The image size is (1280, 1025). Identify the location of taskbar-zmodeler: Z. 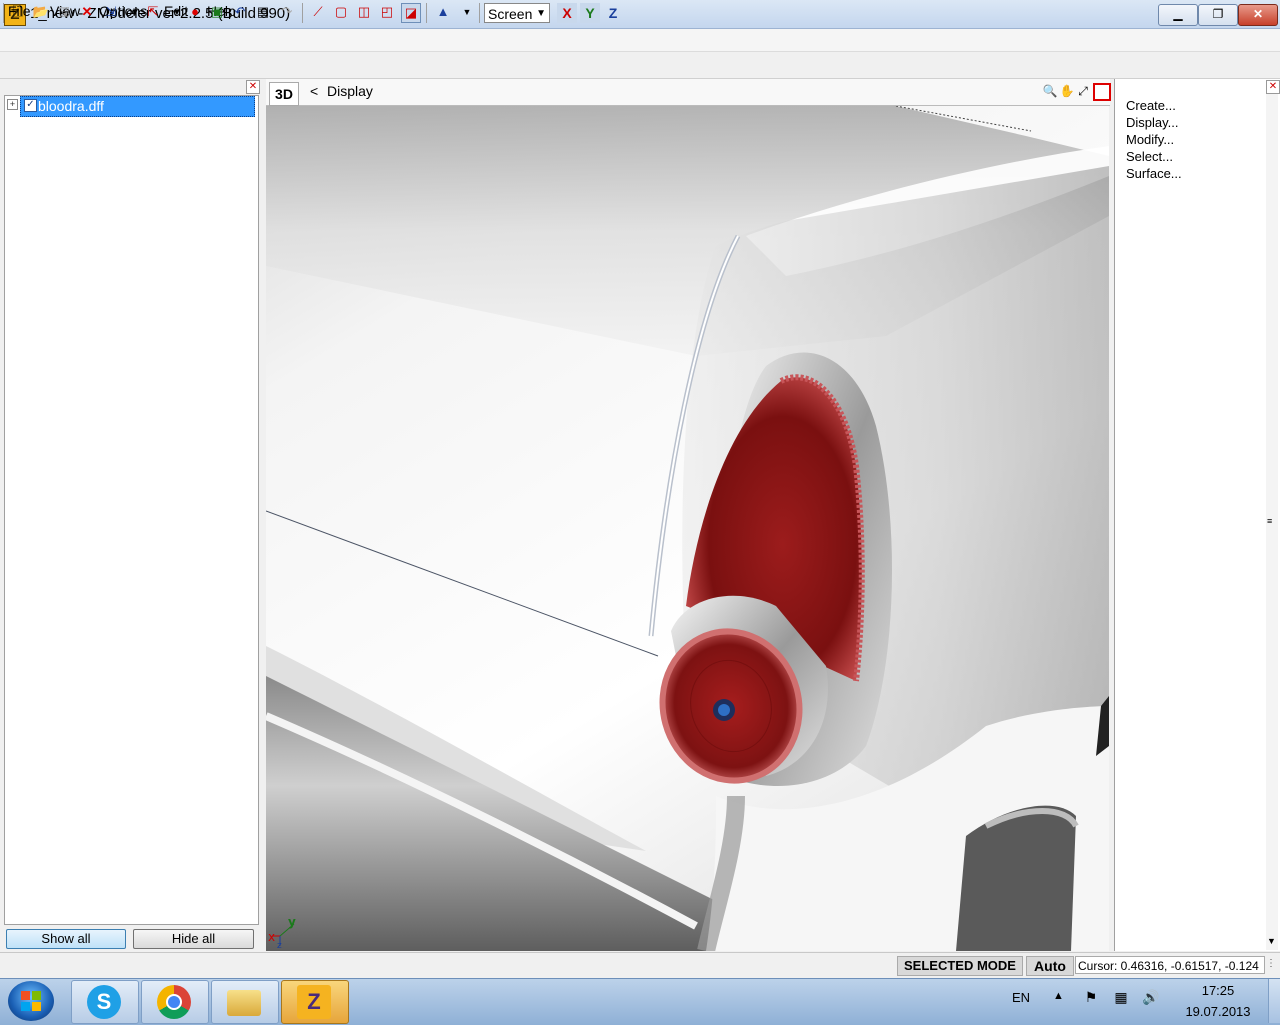
(315, 1002).